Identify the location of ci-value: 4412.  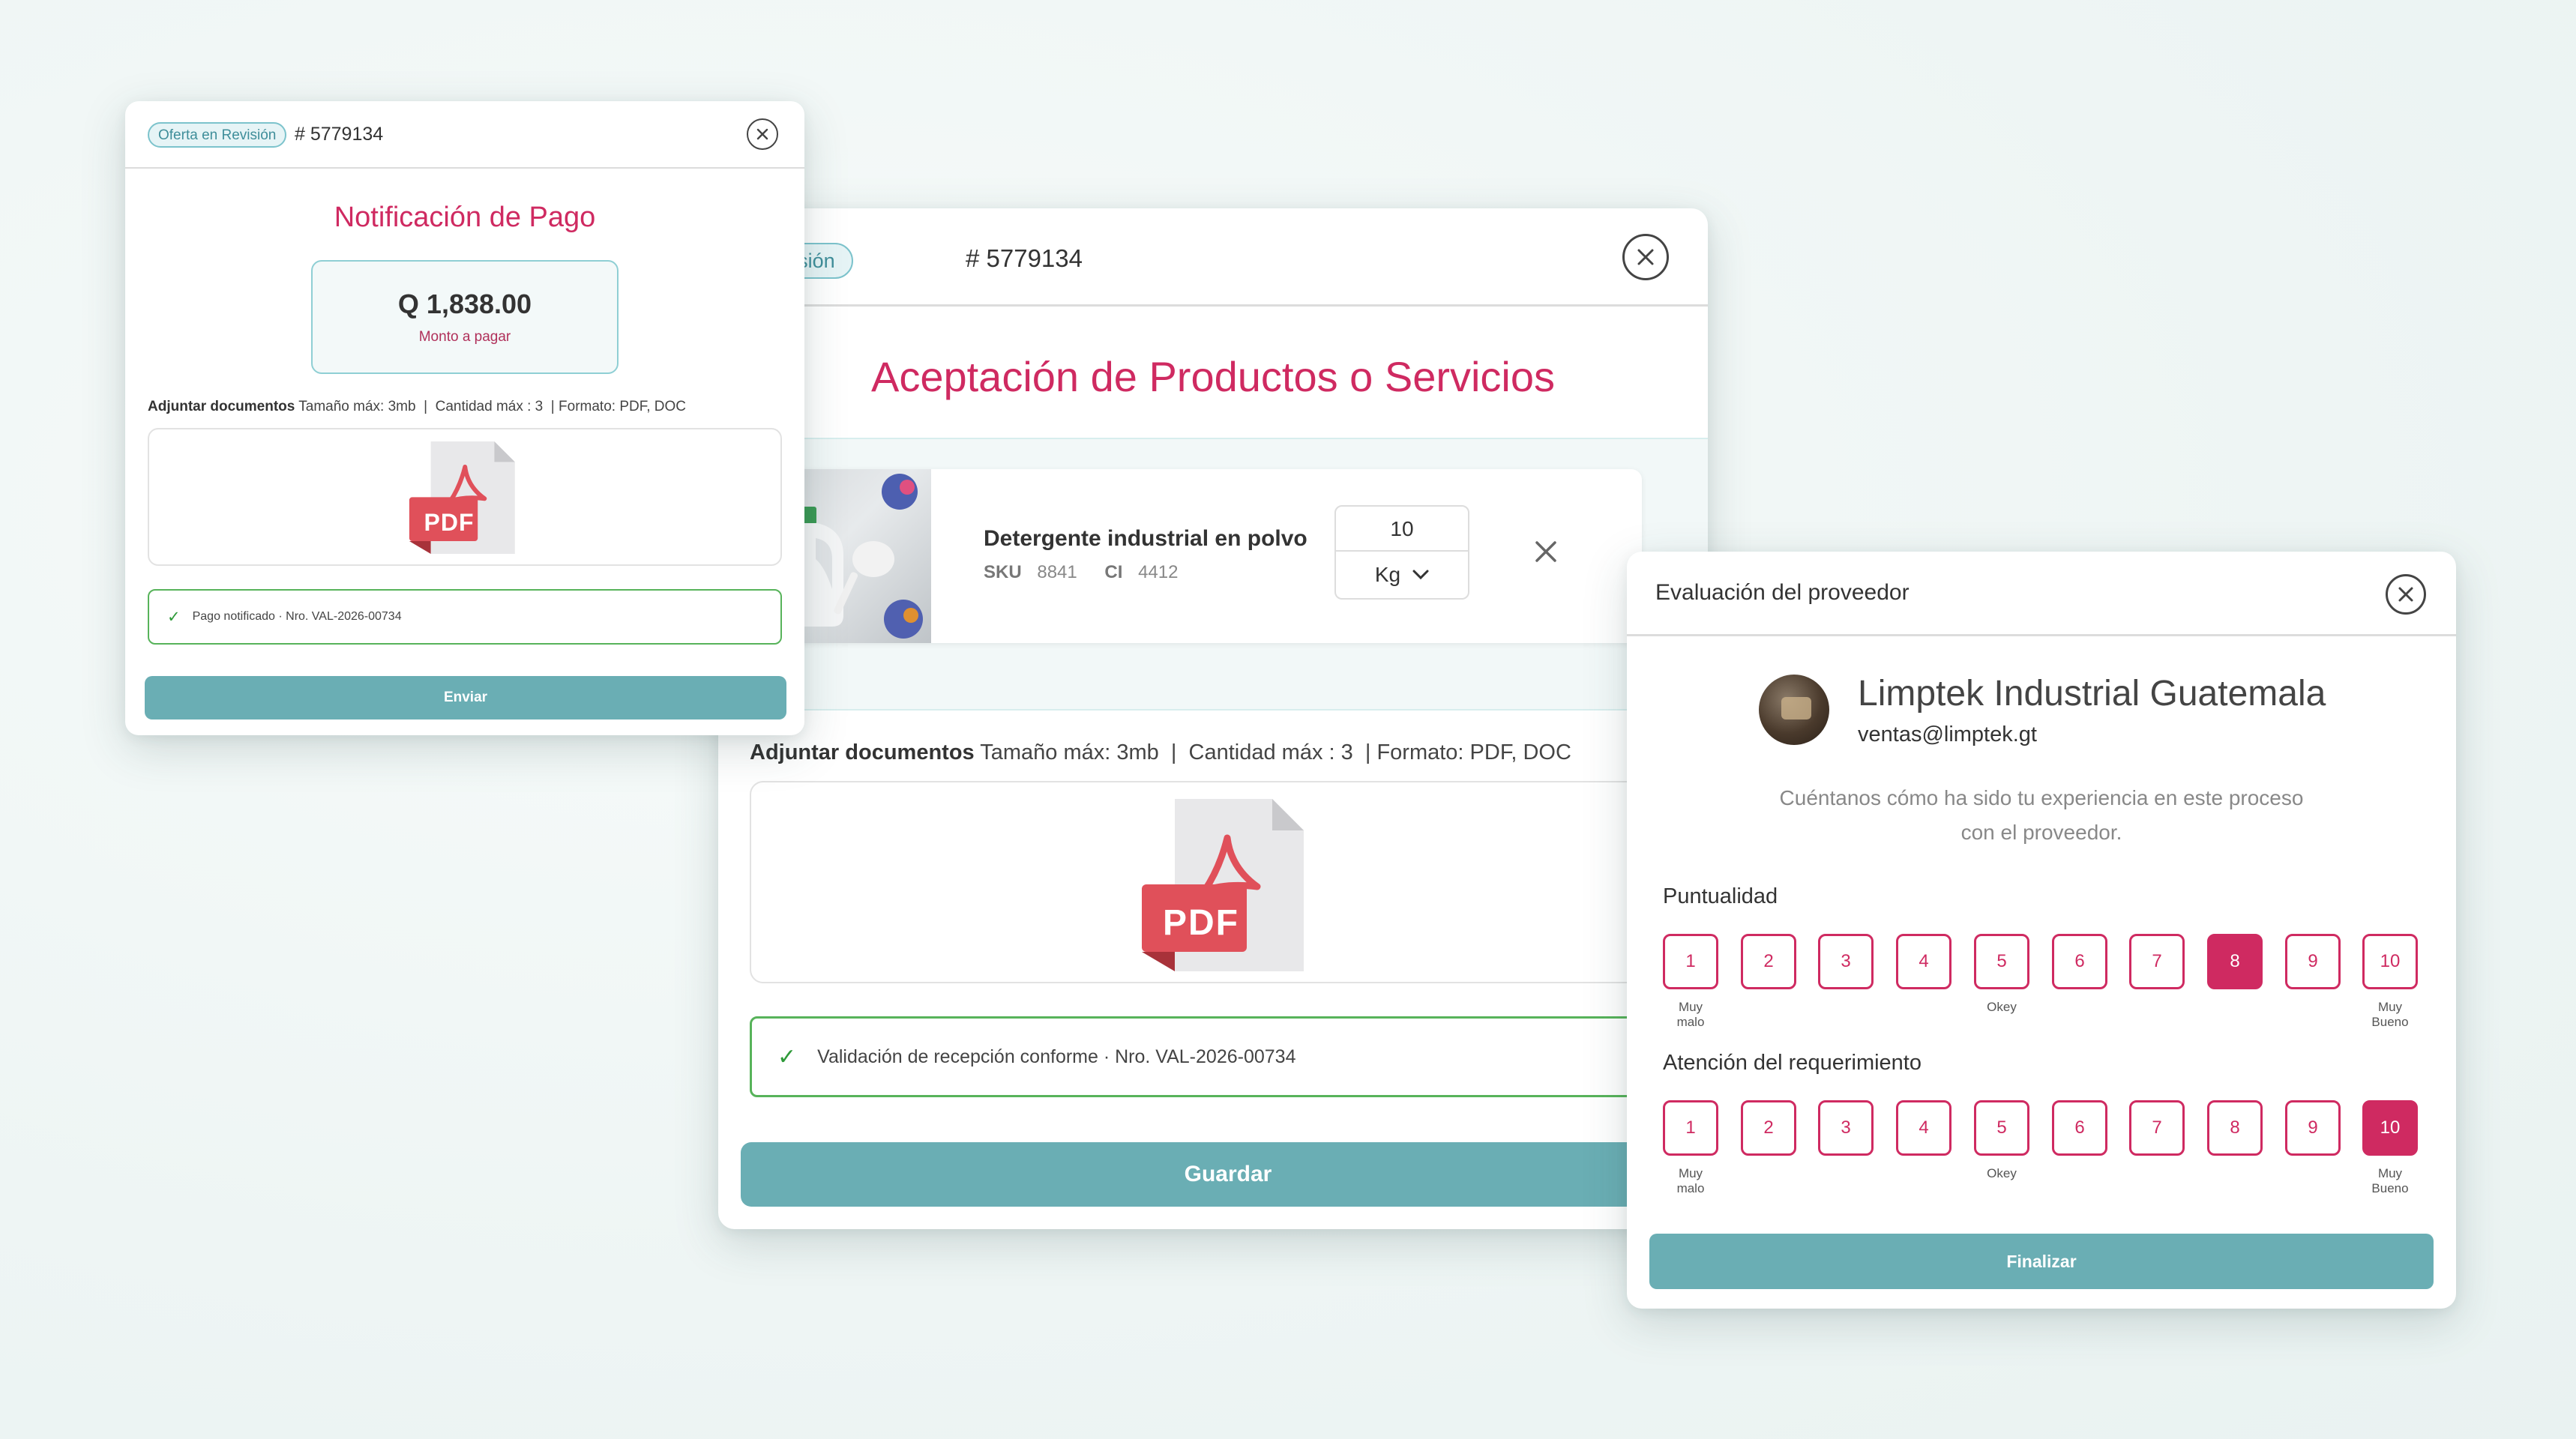
(1158, 572).